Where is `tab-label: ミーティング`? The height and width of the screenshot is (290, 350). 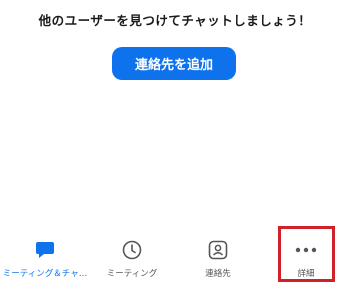
tab-label: ミーティング is located at coordinates (132, 274).